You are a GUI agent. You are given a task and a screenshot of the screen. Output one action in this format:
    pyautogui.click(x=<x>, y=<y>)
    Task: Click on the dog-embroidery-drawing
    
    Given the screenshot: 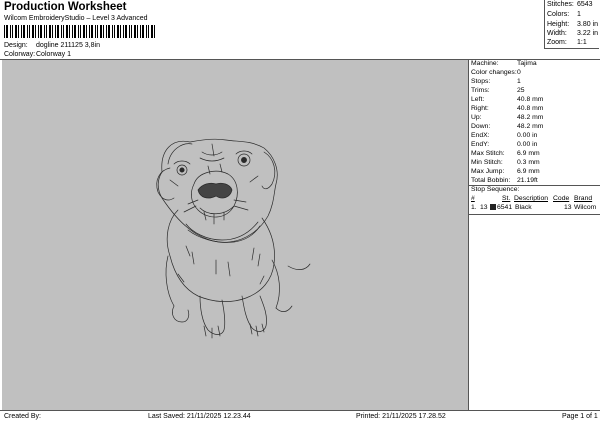 What is the action you would take?
    pyautogui.click(x=233, y=238)
    